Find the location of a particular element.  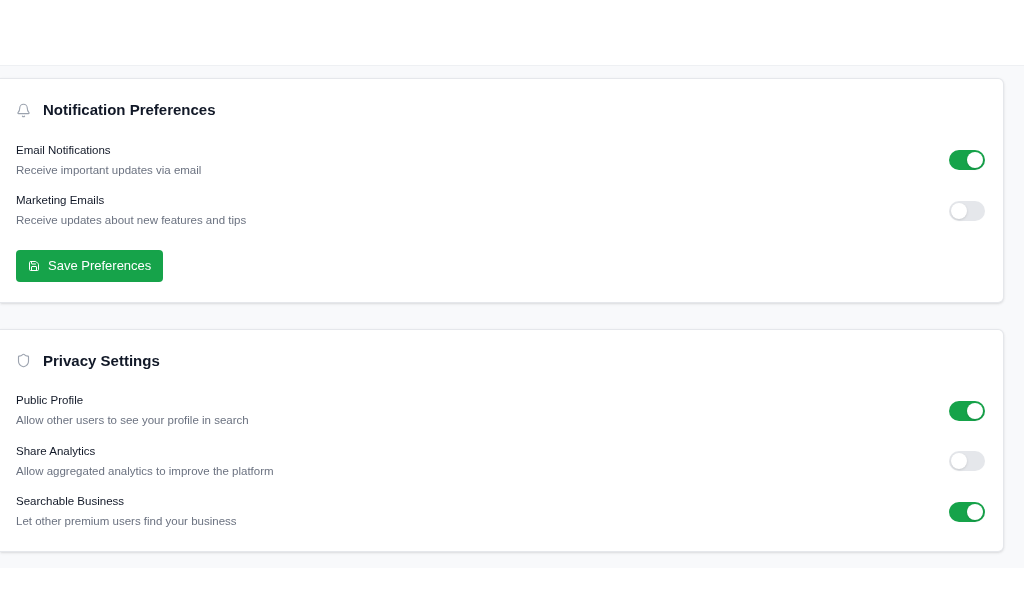

setting-description: Allow other users to see your profile in search is located at coordinates (132, 421).